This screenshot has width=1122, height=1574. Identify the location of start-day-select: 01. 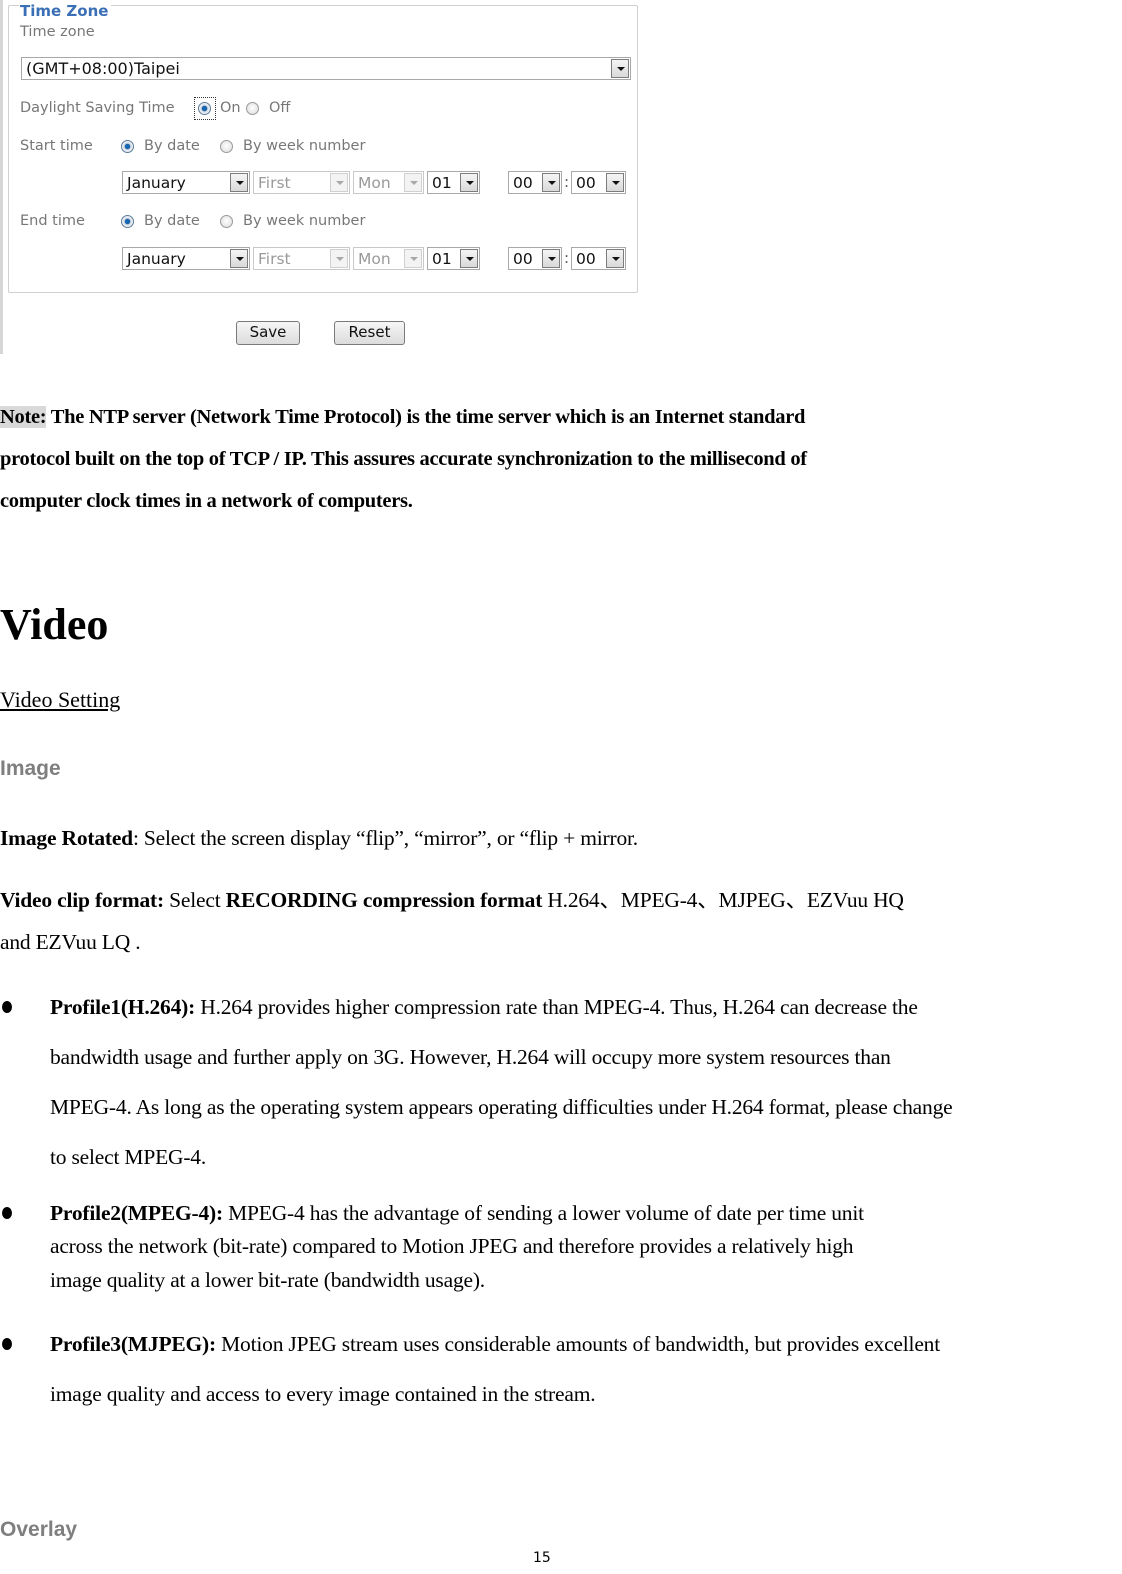
(453, 182).